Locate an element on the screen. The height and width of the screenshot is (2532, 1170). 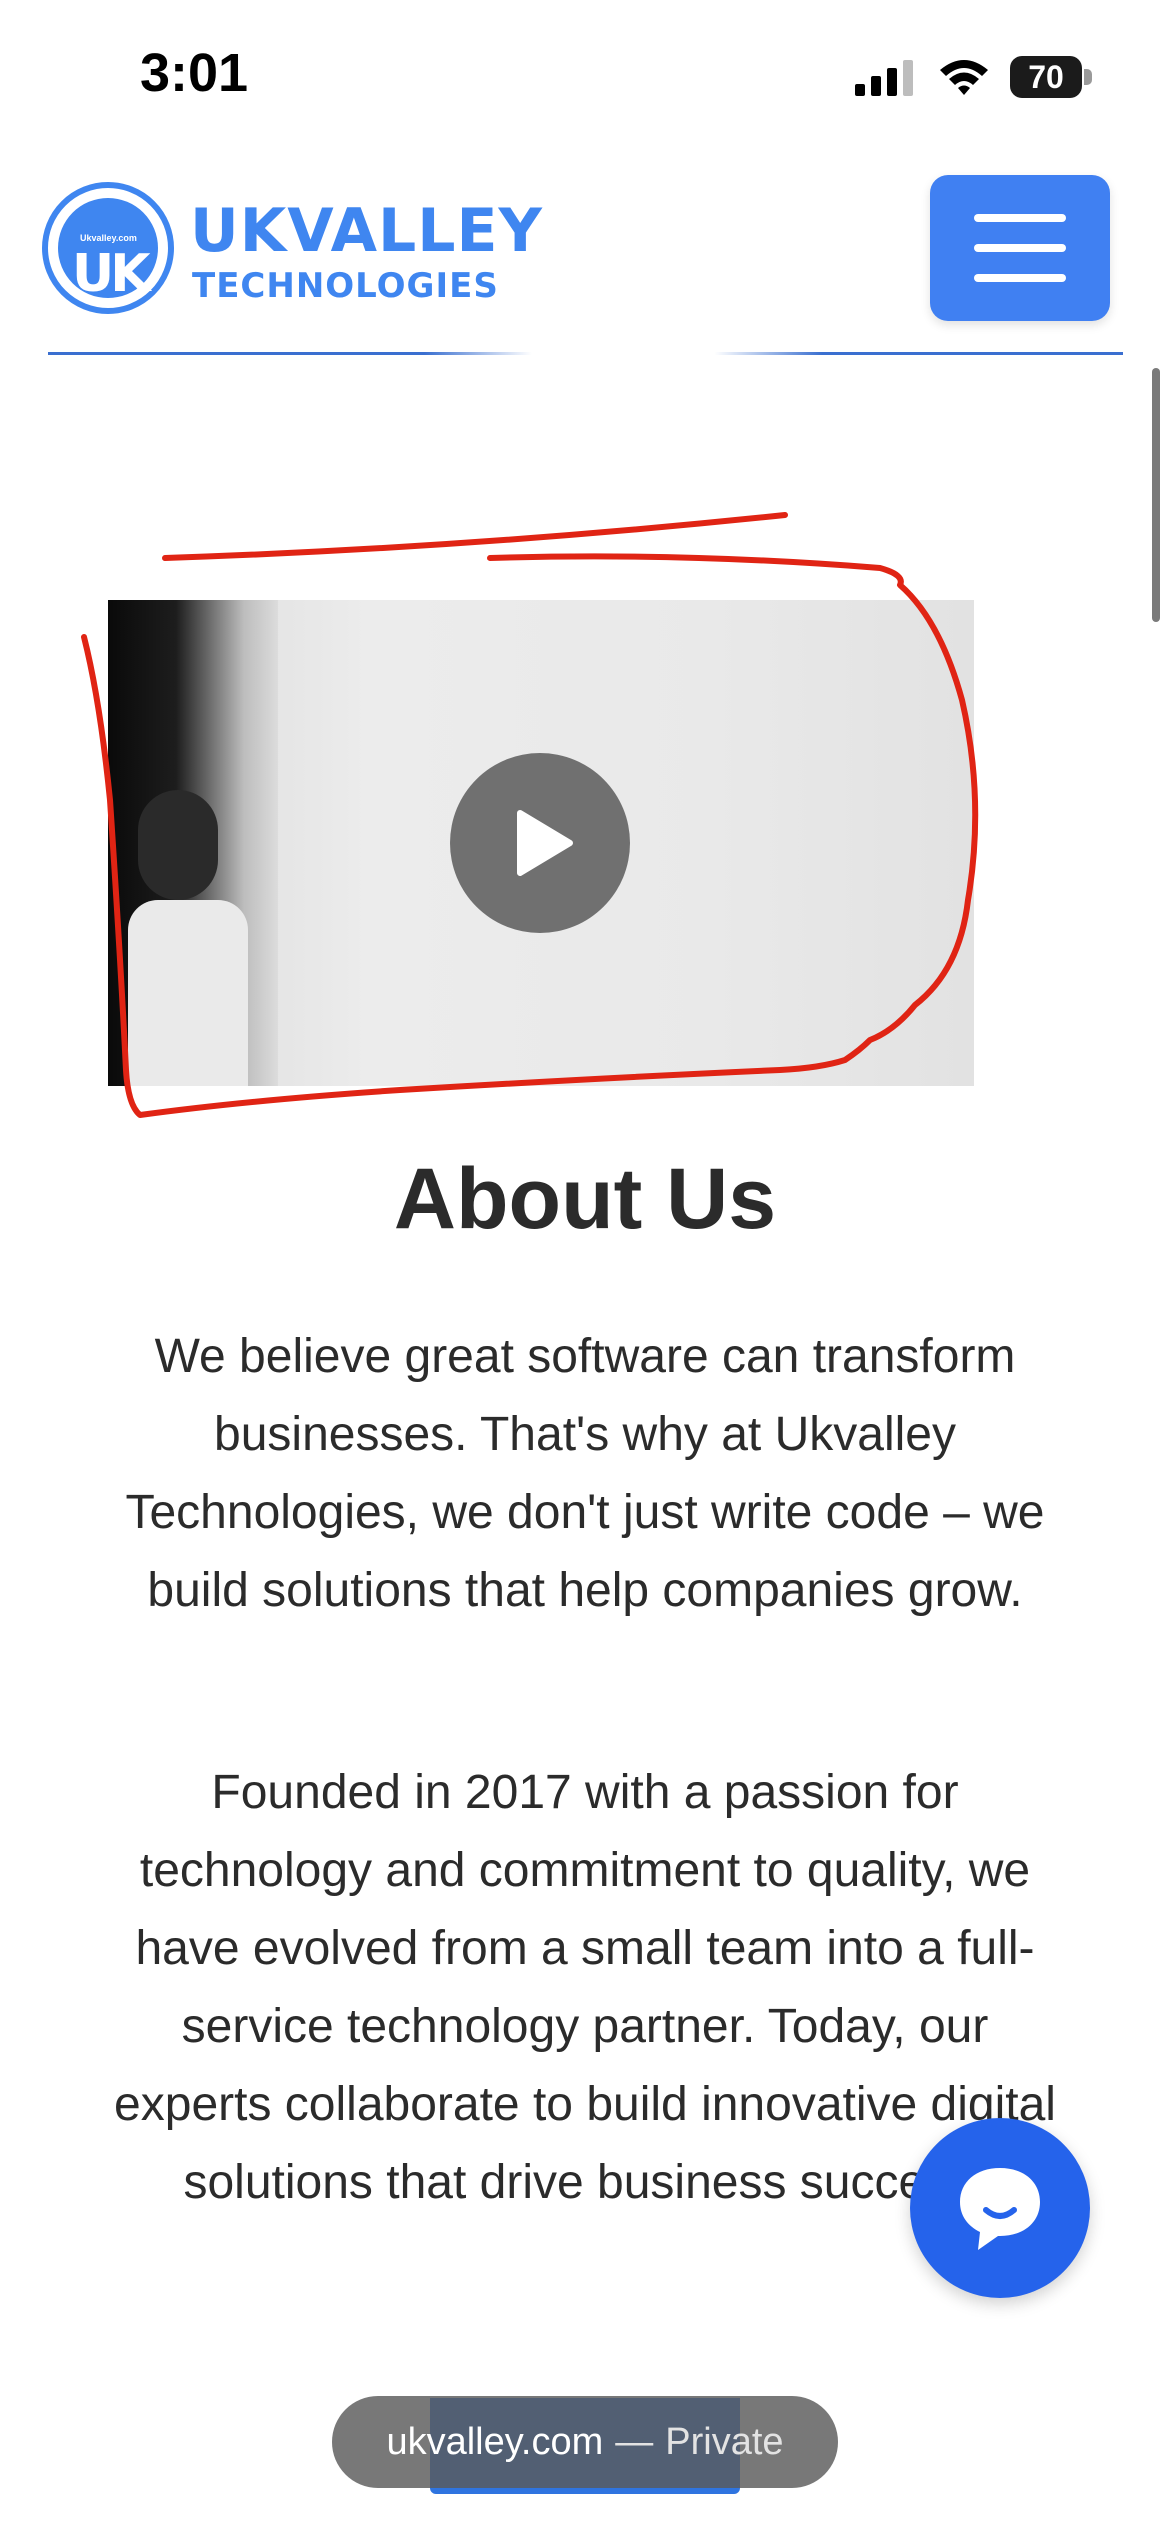
signal-icon is located at coordinates (884, 78).